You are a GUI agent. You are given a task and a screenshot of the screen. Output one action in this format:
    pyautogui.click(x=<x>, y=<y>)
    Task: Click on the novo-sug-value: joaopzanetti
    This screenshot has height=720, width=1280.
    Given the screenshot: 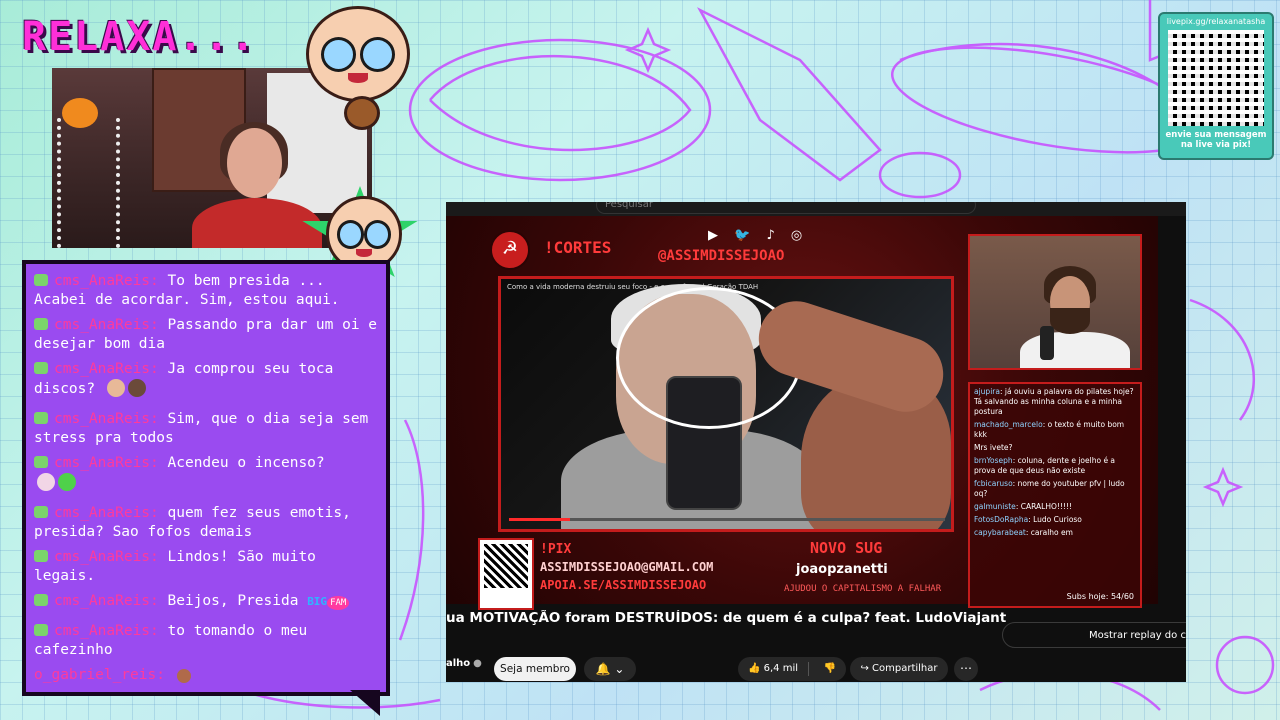 What is the action you would take?
    pyautogui.click(x=842, y=569)
    